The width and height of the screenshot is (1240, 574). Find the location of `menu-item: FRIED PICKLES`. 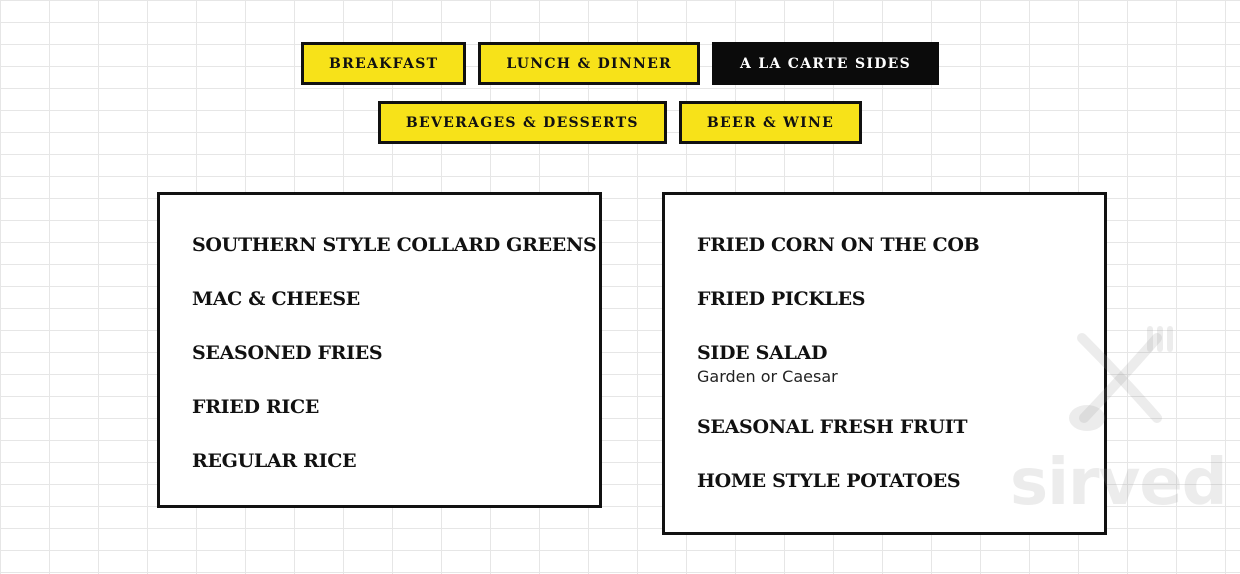

menu-item: FRIED PICKLES is located at coordinates (900, 299).